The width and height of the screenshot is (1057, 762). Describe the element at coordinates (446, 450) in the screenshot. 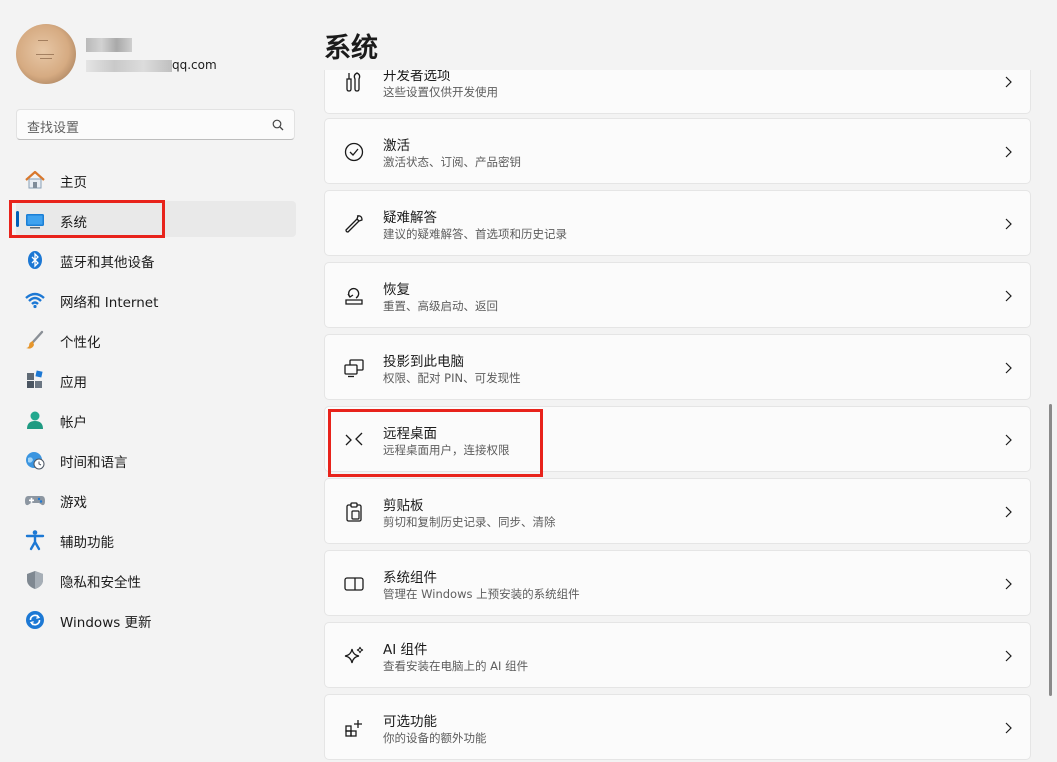

I see `setting-subtitle: 远程桌面用户，连接权限` at that location.